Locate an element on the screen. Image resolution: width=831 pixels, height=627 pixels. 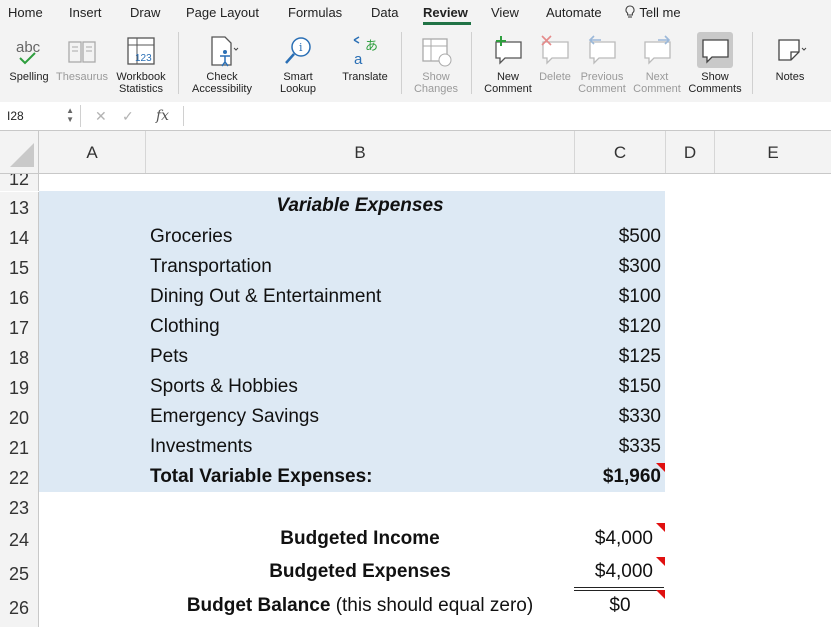
column-header-b: B is located at coordinates (360, 153).